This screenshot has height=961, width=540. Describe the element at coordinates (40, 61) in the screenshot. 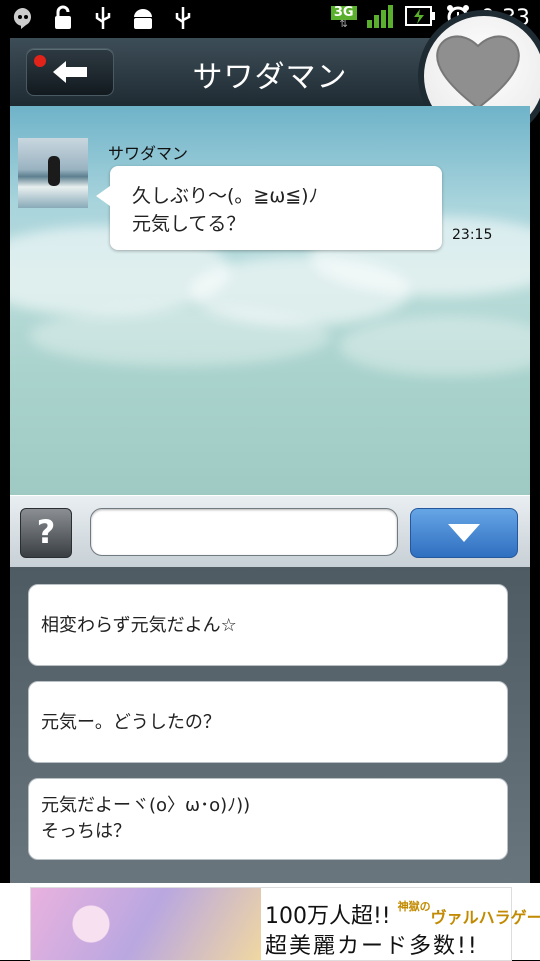

I see `record-indicator-icon` at that location.